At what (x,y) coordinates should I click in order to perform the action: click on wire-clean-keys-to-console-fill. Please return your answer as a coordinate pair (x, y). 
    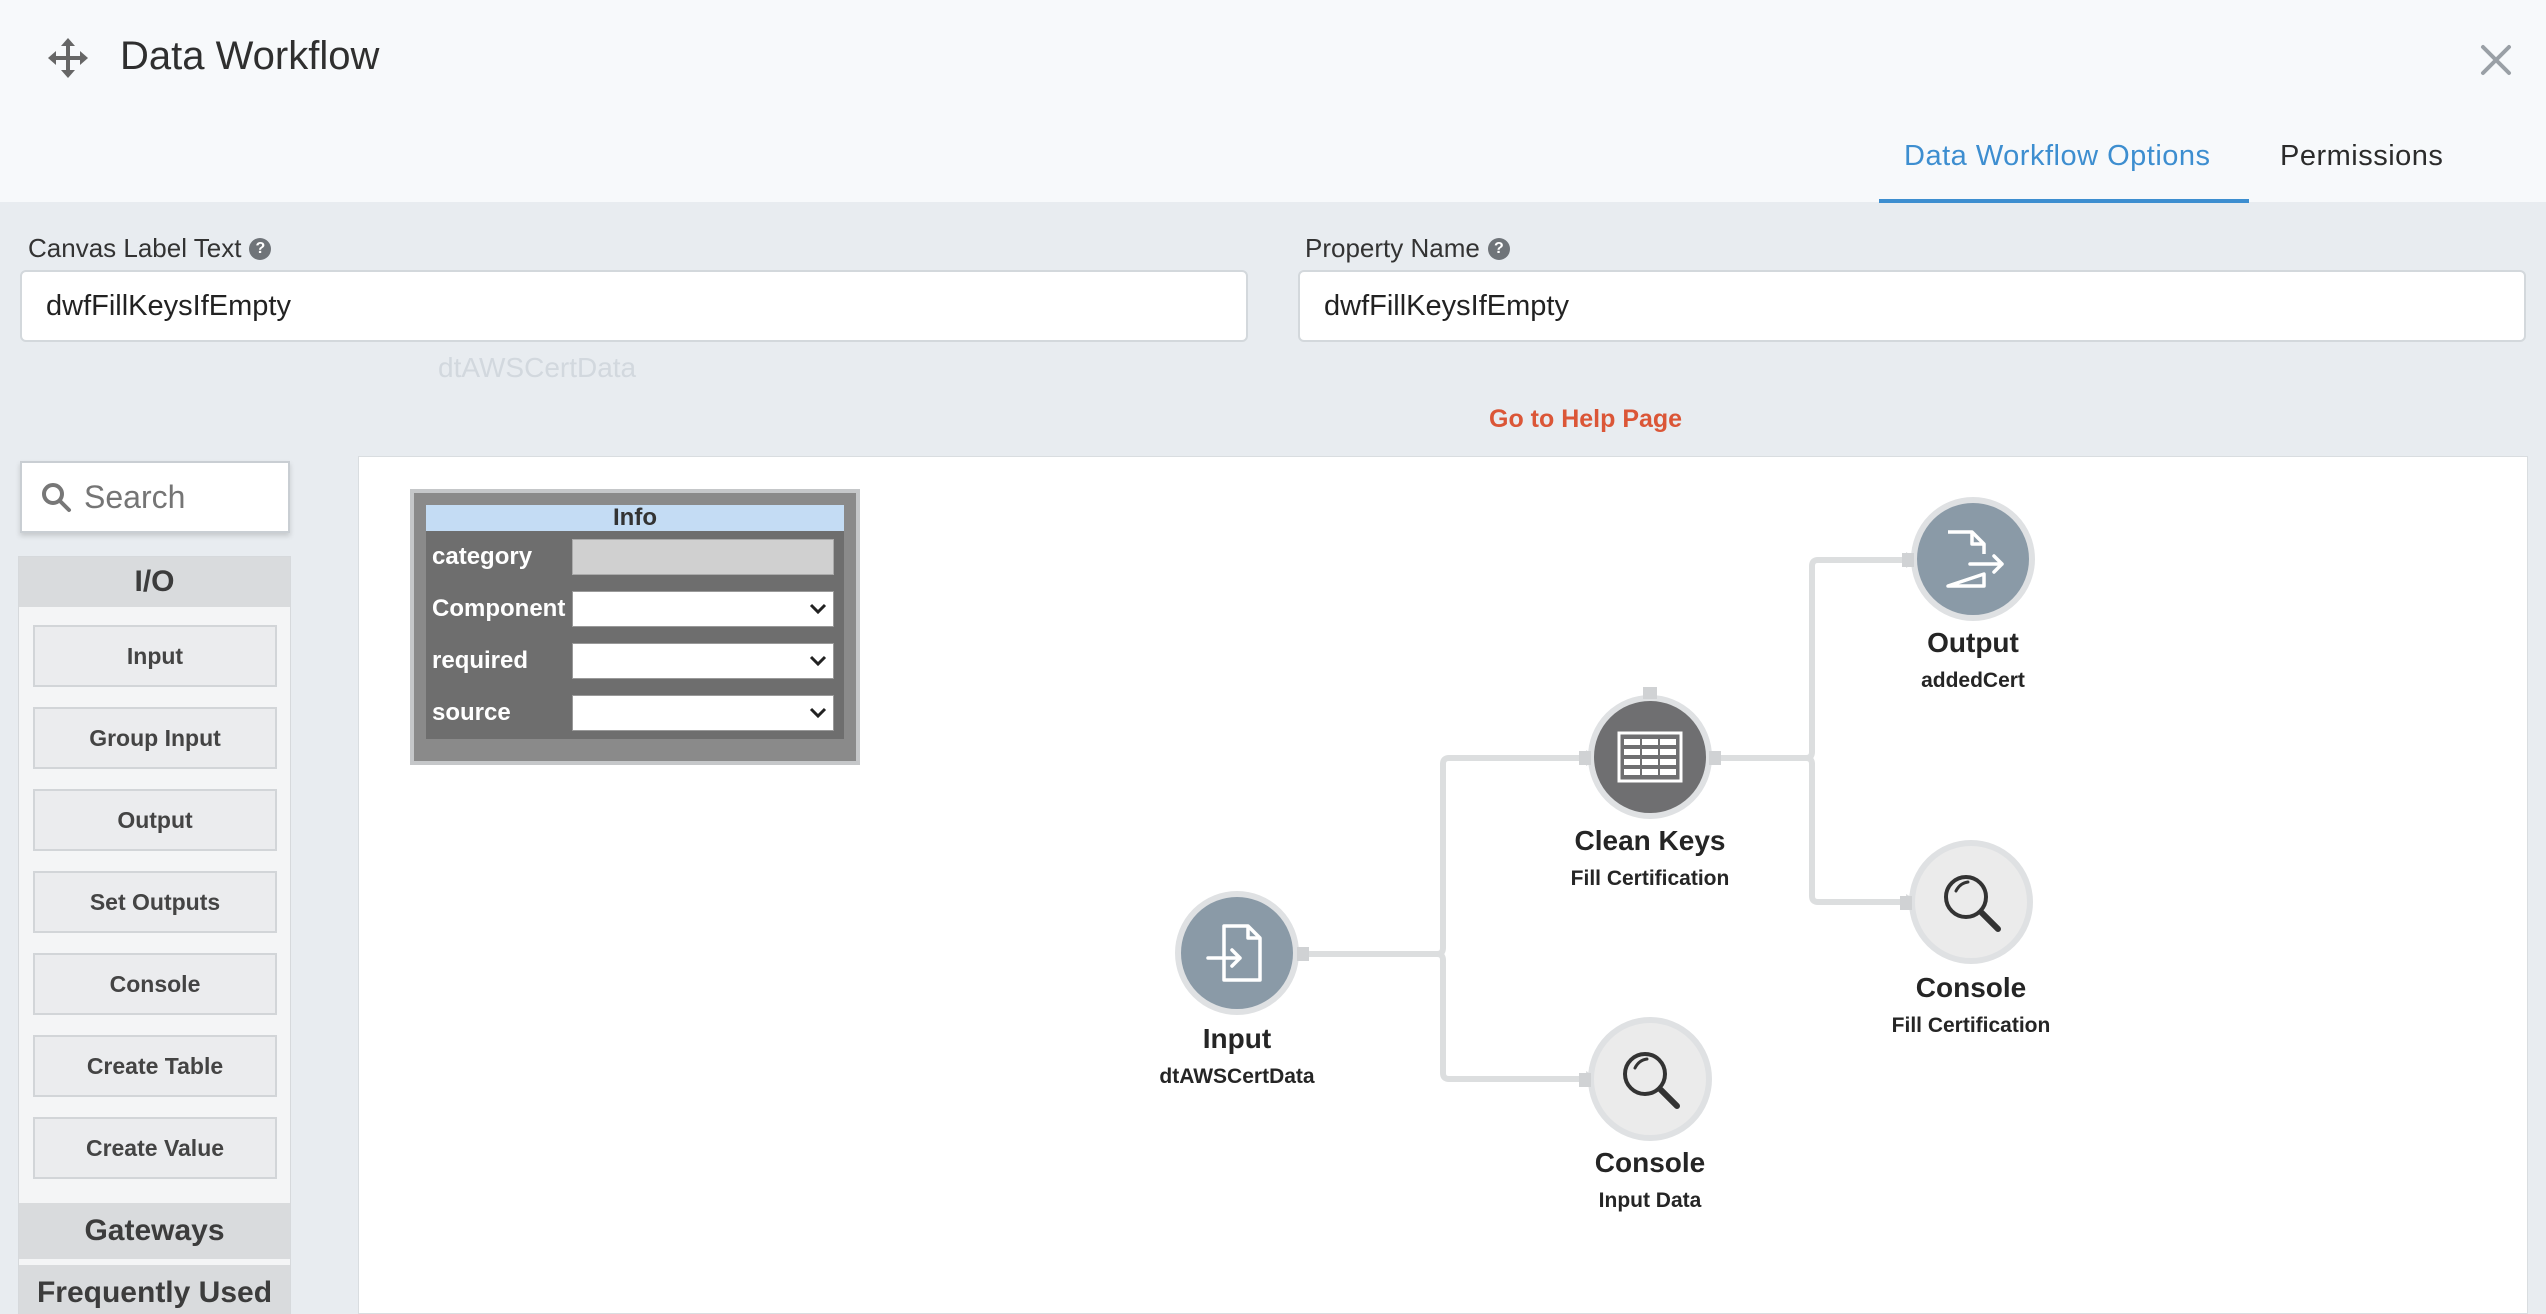
    Looking at the image, I should click on (1855, 830).